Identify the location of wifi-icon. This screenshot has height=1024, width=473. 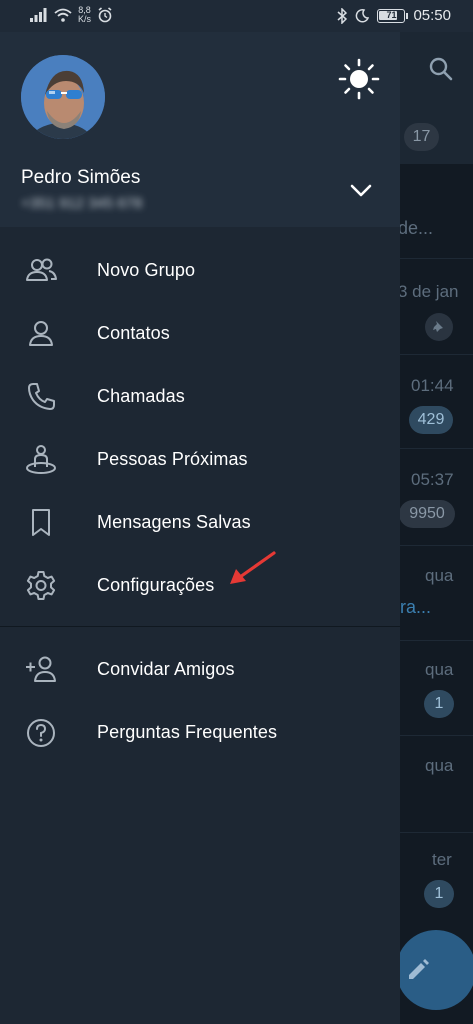
(63, 15).